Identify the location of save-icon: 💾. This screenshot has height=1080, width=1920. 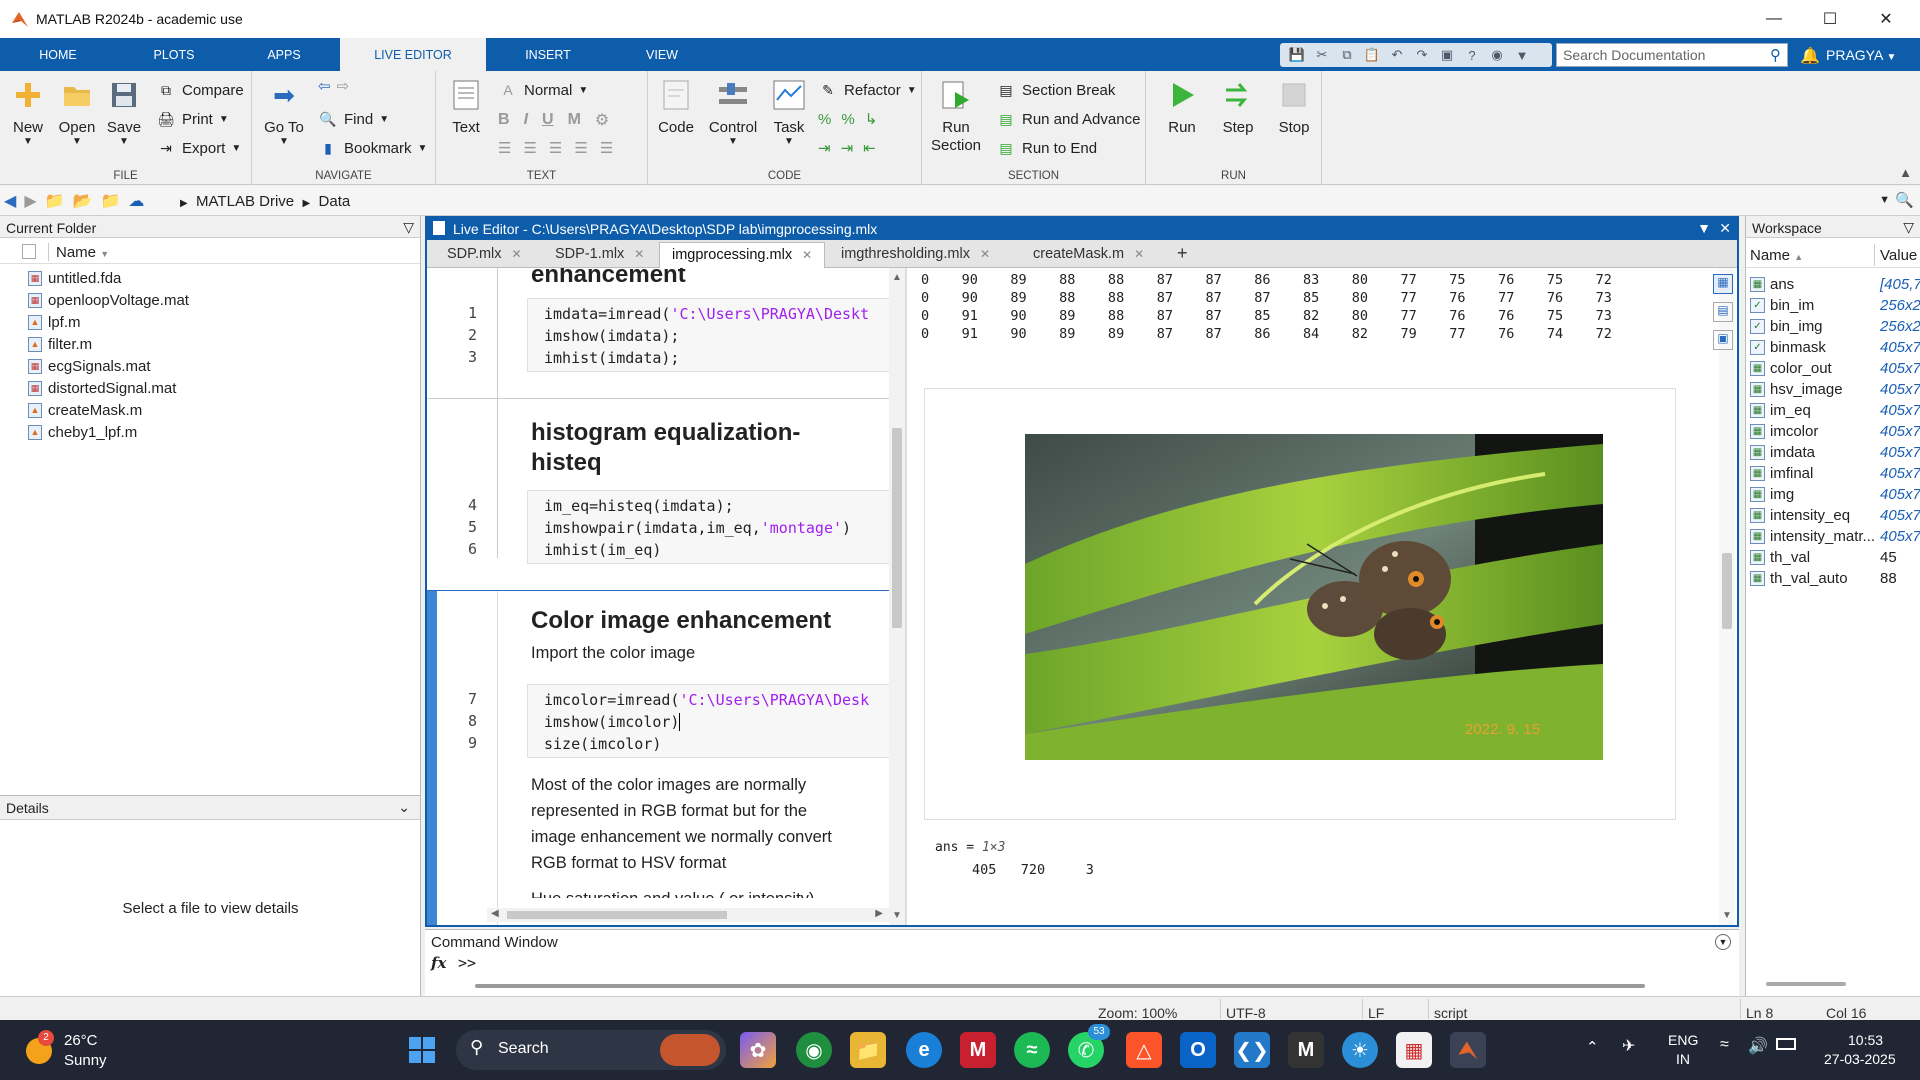
(1297, 55).